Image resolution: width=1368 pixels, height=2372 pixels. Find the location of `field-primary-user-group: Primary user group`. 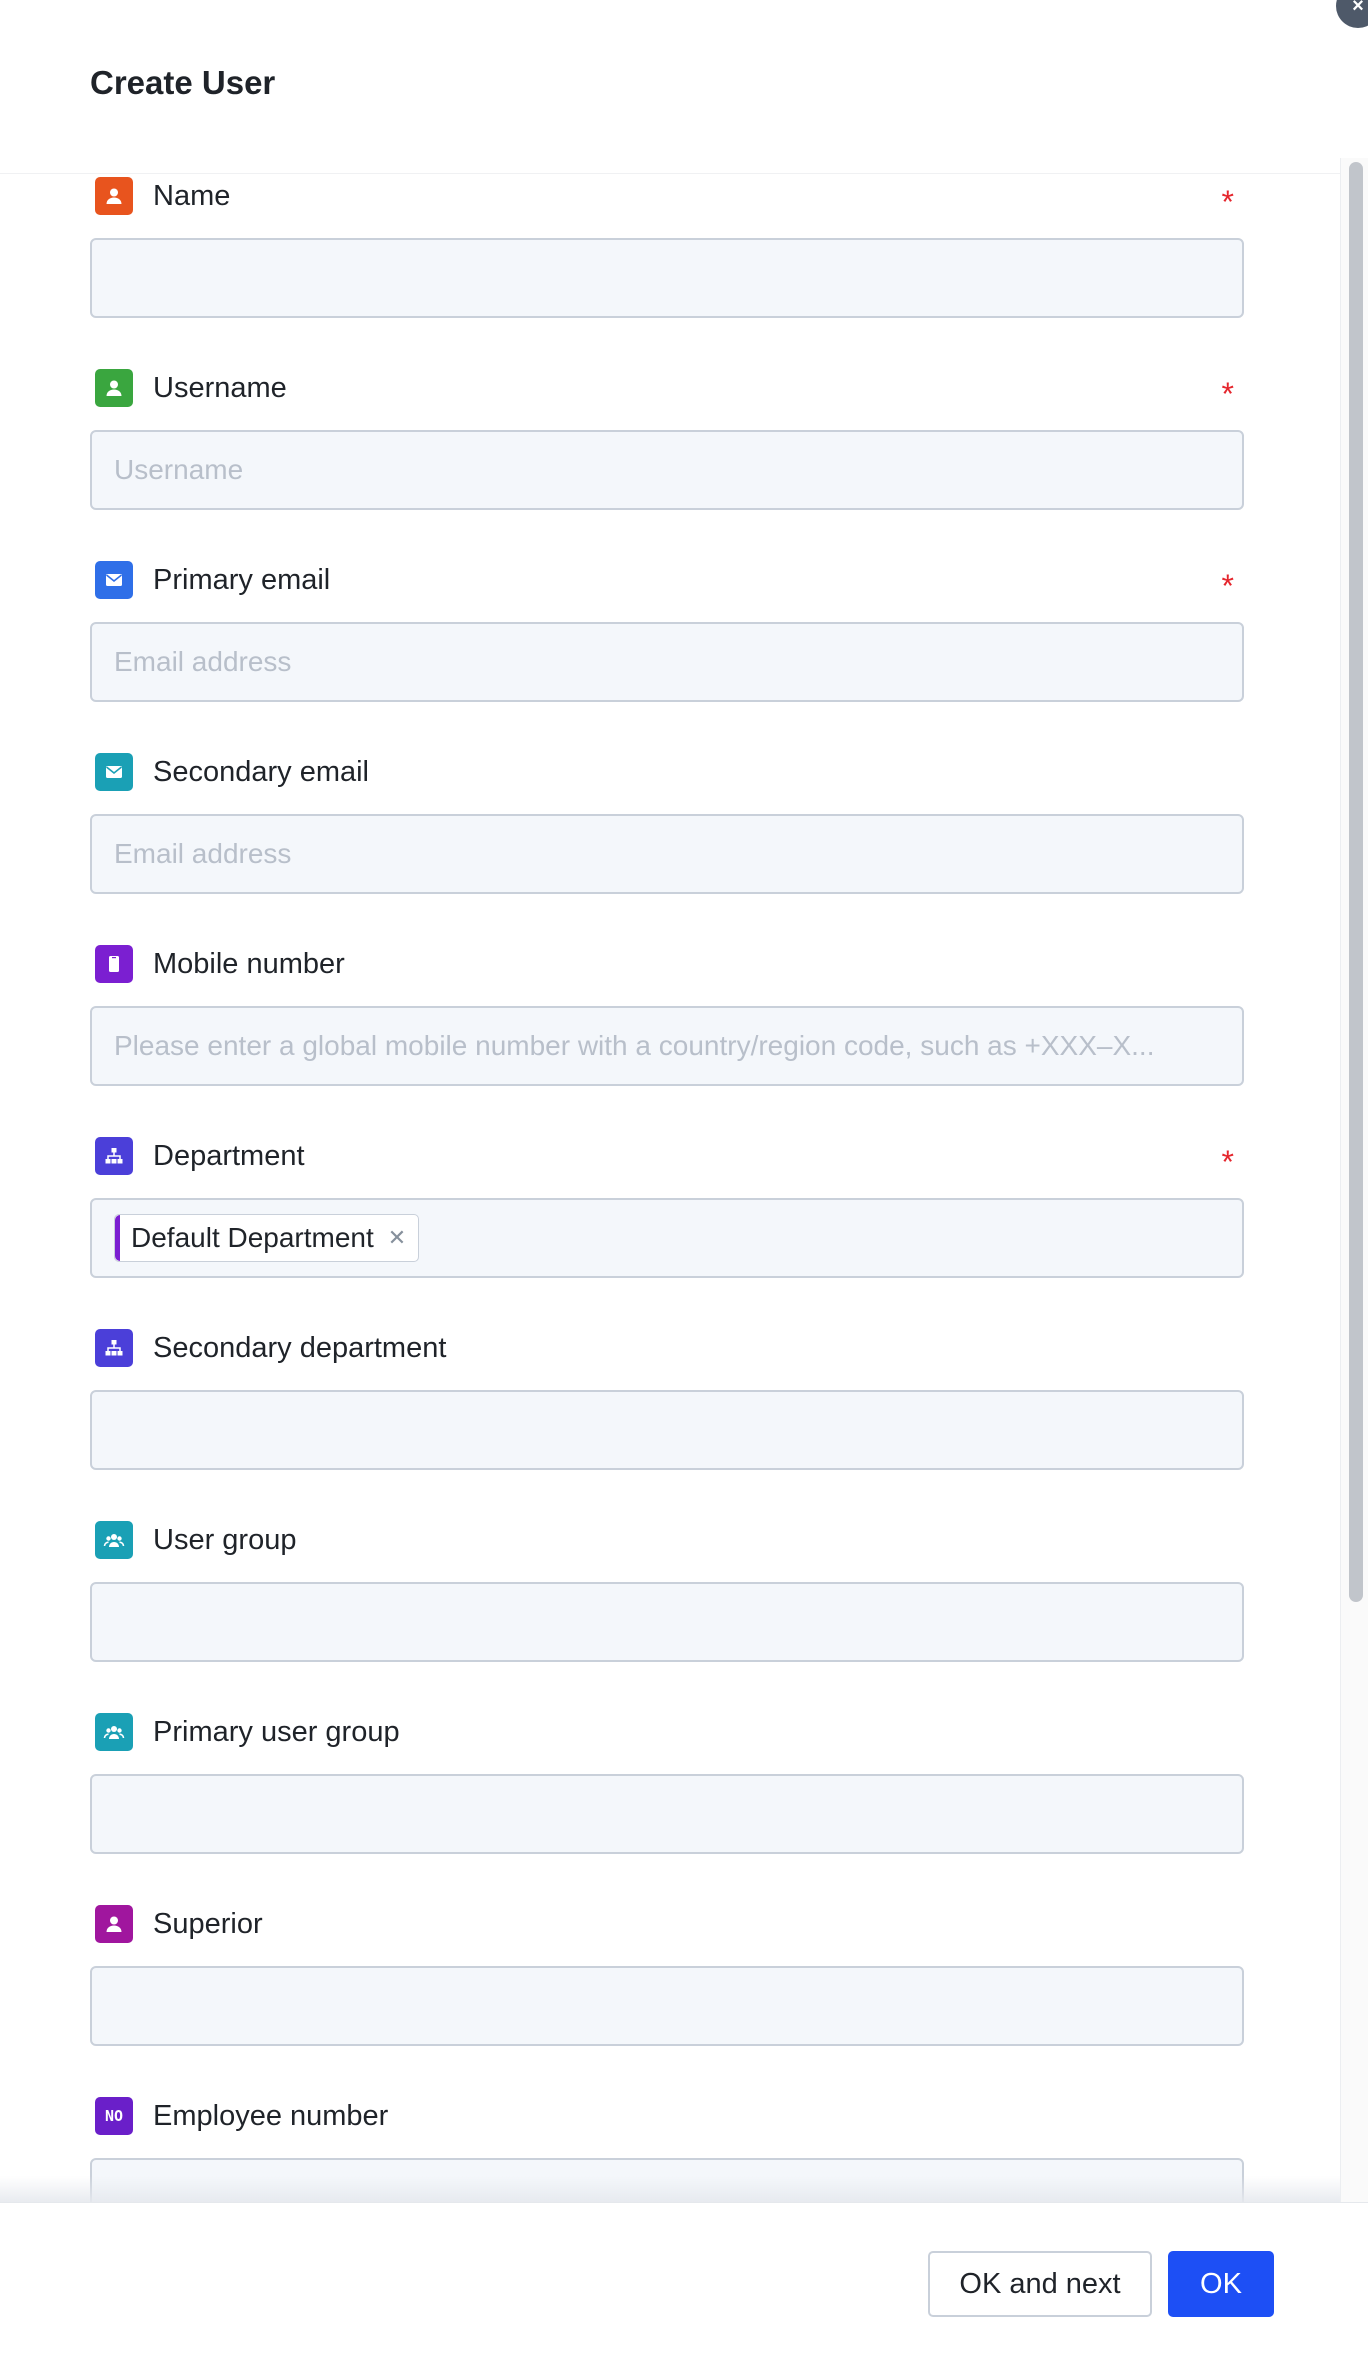

field-primary-user-group: Primary user group is located at coordinates (667, 1806).